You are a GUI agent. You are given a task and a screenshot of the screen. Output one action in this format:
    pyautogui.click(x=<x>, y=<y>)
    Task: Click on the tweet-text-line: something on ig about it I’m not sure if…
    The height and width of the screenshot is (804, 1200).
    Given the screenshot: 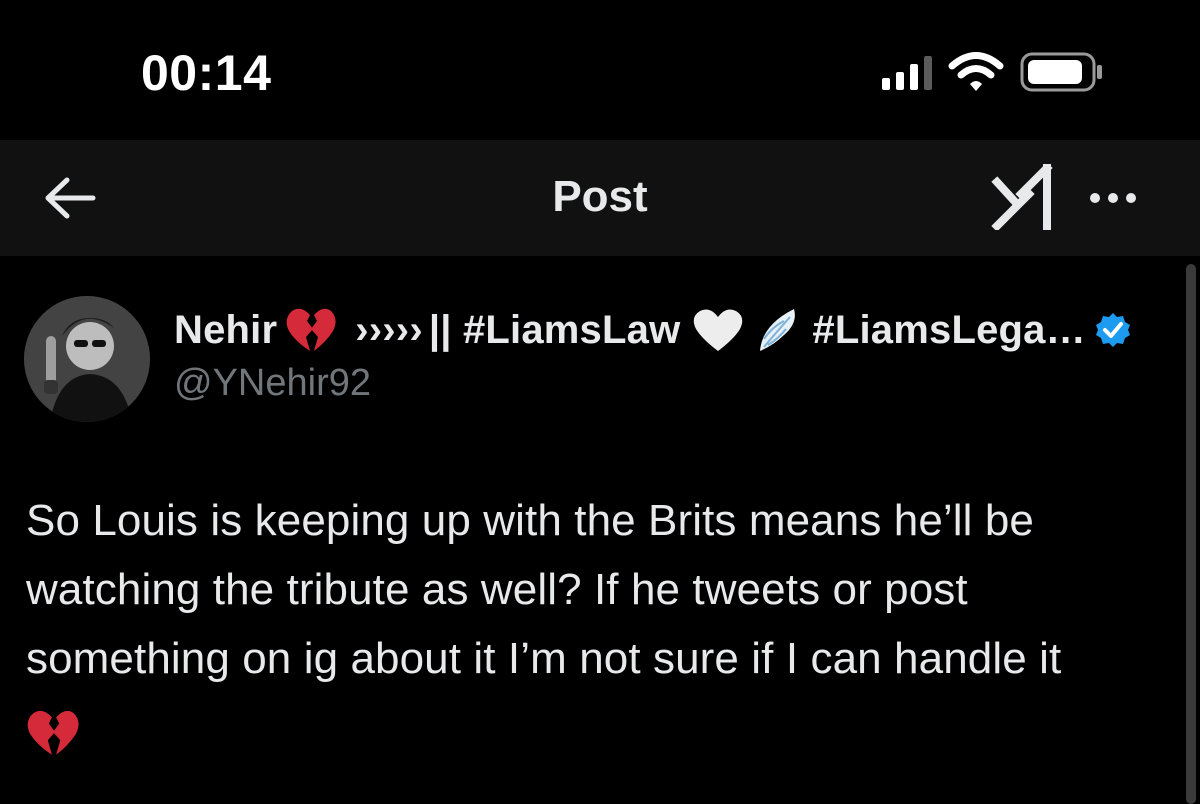 What is the action you would take?
    pyautogui.click(x=544, y=658)
    